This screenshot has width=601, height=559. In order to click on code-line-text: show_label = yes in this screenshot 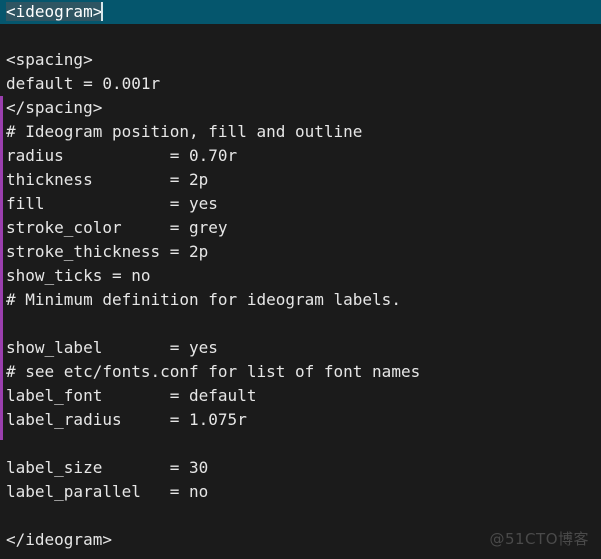, I will do `click(112, 347)`.